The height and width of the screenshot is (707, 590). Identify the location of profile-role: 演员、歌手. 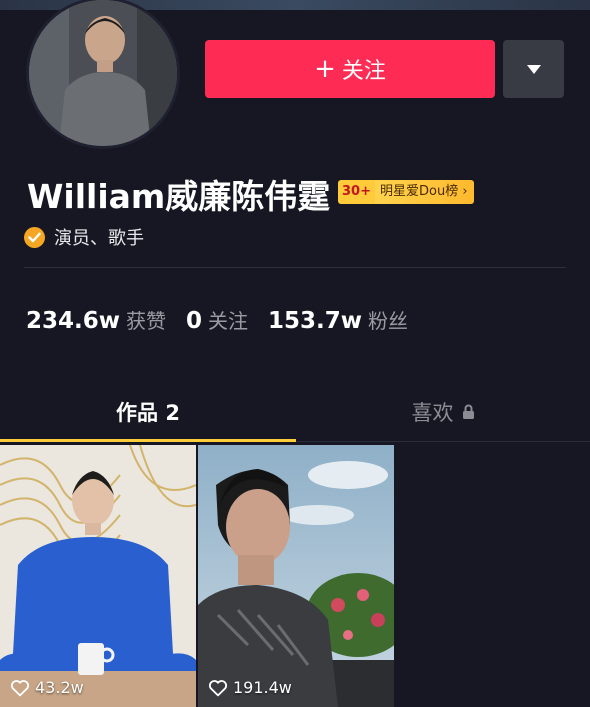
(99, 238).